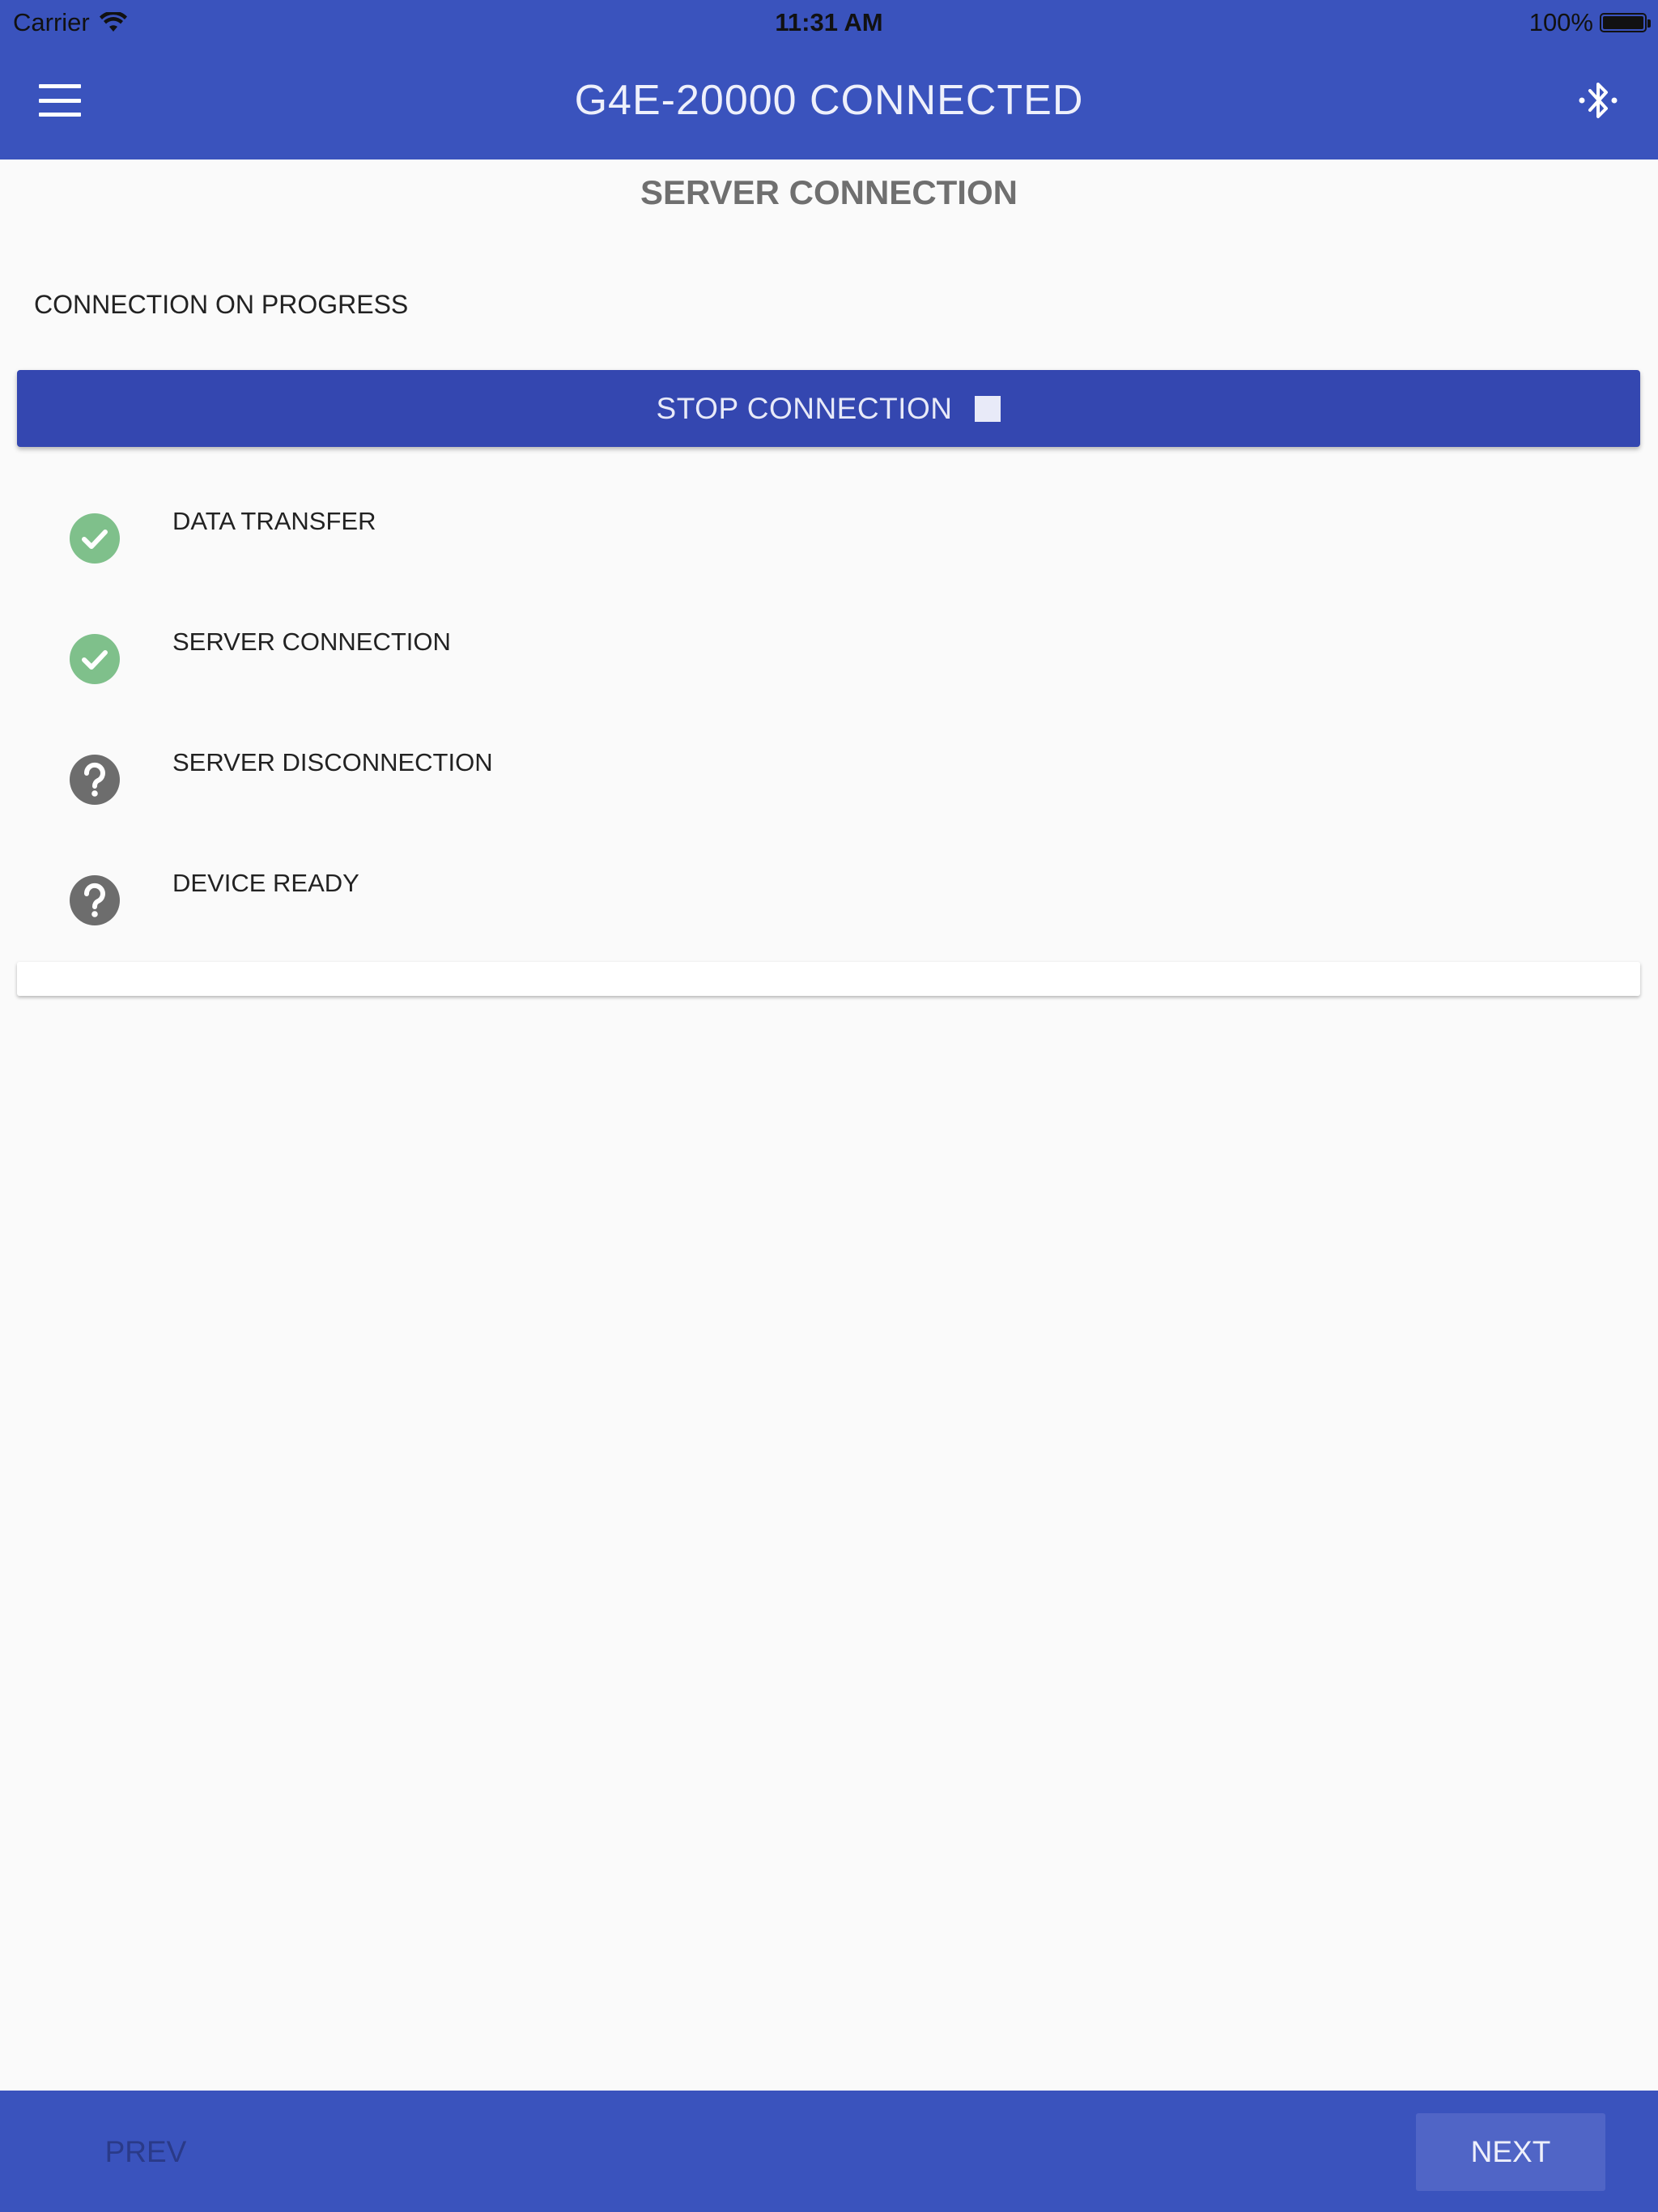 Image resolution: width=1658 pixels, height=2212 pixels. Describe the element at coordinates (828, 979) in the screenshot. I see `empty-log-card` at that location.